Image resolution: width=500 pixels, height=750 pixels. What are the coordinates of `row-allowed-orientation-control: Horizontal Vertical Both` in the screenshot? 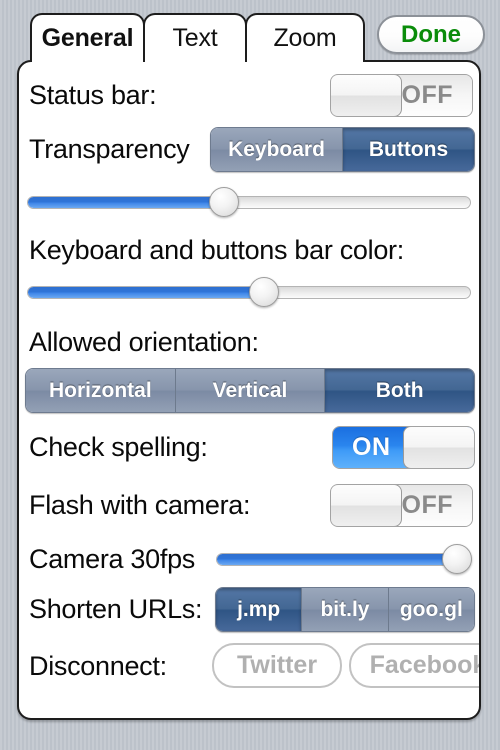 It's located at (249, 391).